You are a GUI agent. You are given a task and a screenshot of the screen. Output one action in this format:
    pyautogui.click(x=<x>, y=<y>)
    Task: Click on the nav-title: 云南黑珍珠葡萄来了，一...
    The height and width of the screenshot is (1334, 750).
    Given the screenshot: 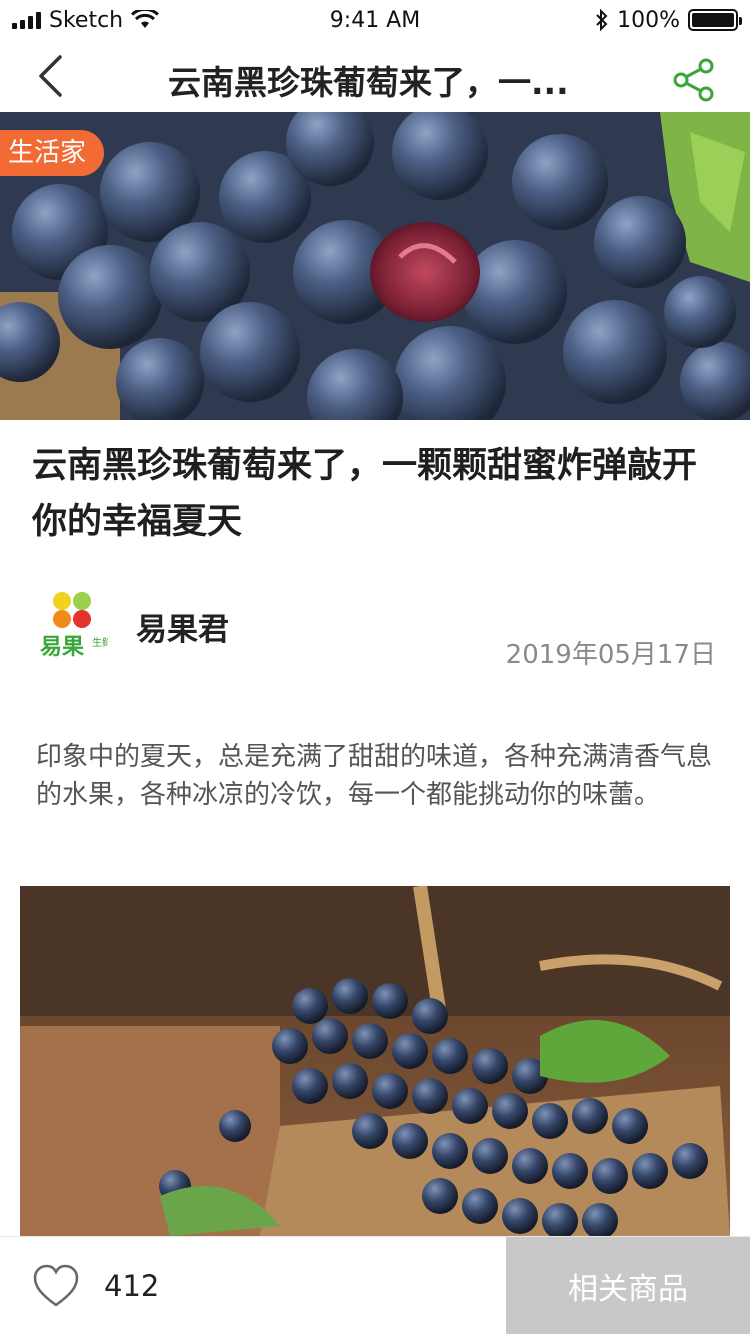 What is the action you would take?
    pyautogui.click(x=368, y=82)
    